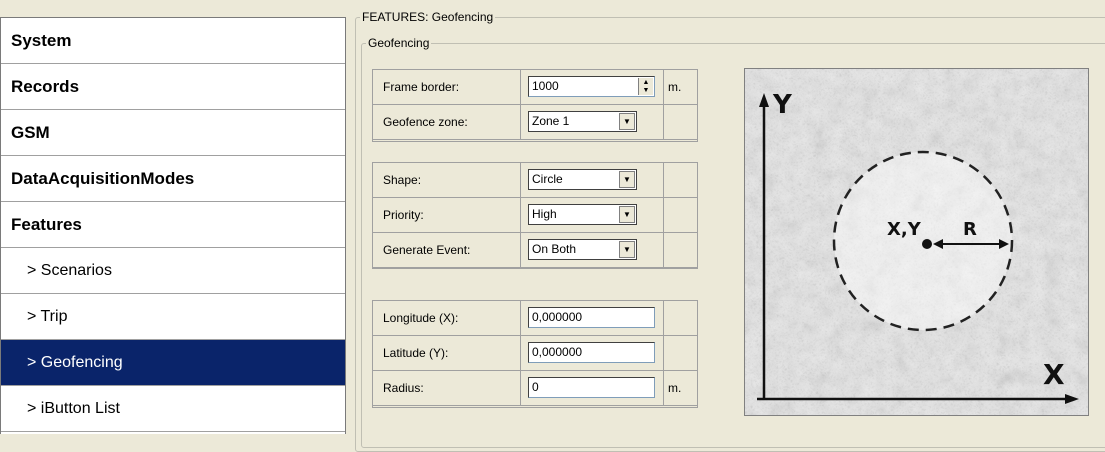 The image size is (1105, 452). I want to click on group-title: FEATURES: Geofencing, so click(428, 17).